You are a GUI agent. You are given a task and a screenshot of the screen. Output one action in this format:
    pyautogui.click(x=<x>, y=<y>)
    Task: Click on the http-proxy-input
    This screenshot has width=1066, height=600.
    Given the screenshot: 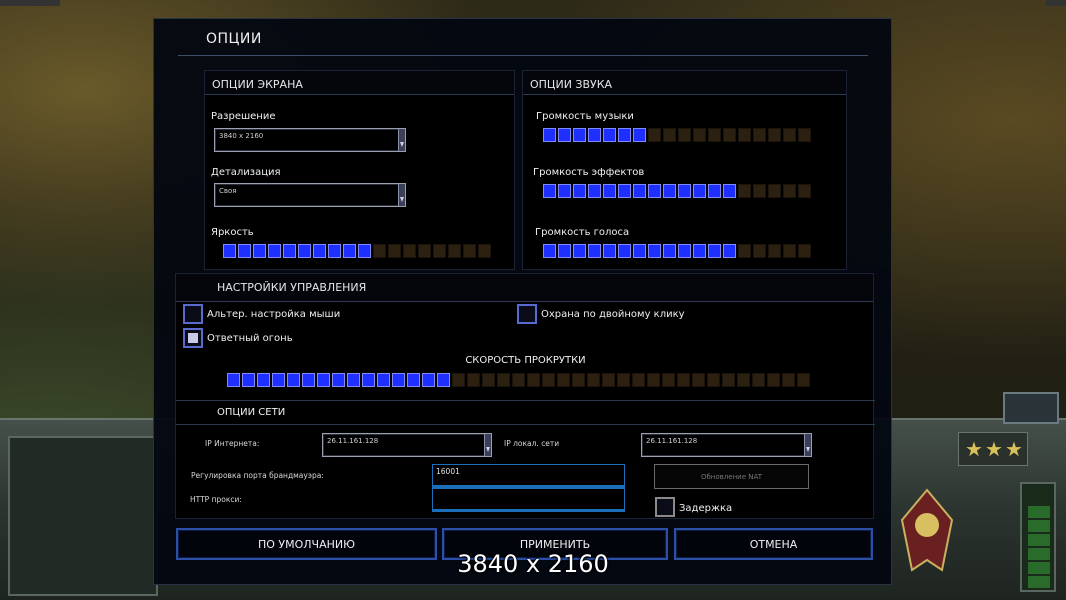 What is the action you would take?
    pyautogui.click(x=528, y=500)
    